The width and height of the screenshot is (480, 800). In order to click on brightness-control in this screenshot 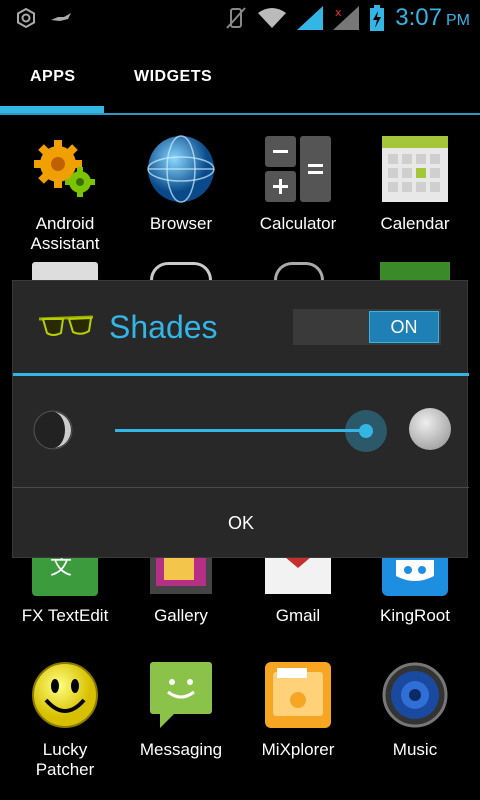, I will do `click(241, 431)`.